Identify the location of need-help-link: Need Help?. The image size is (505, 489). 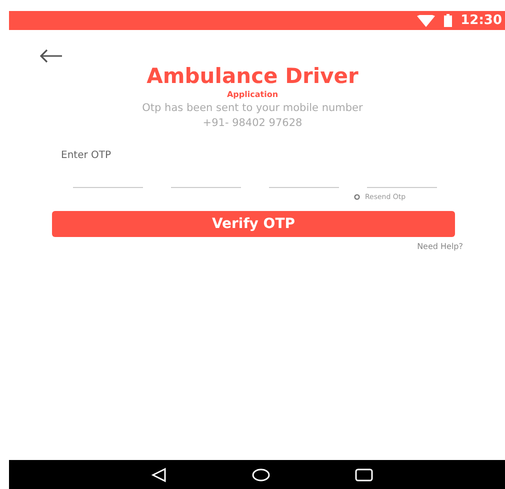
(440, 246).